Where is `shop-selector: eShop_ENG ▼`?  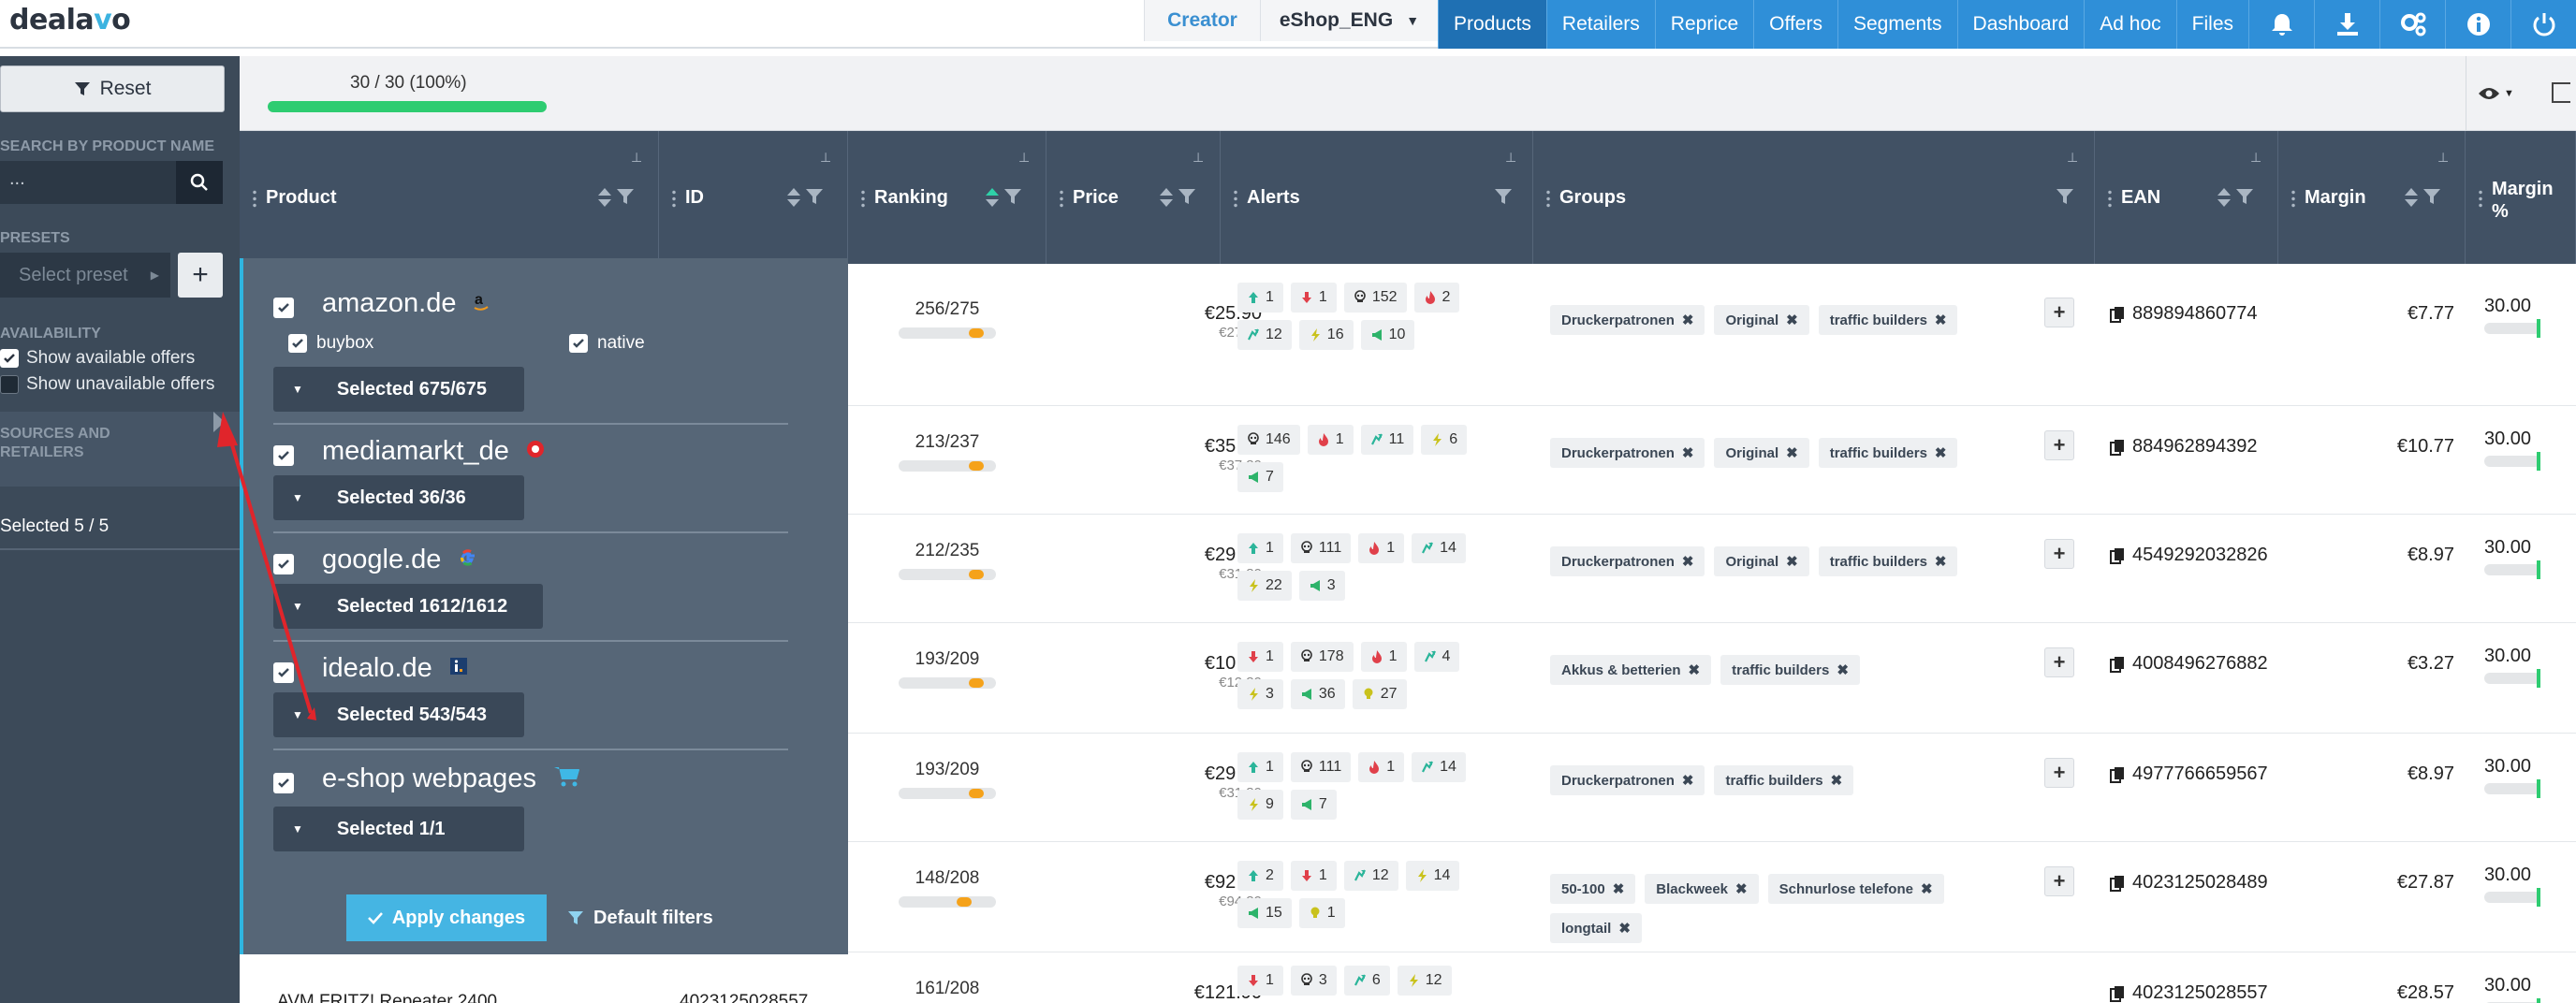 shop-selector: eShop_ENG ▼ is located at coordinates (1349, 20).